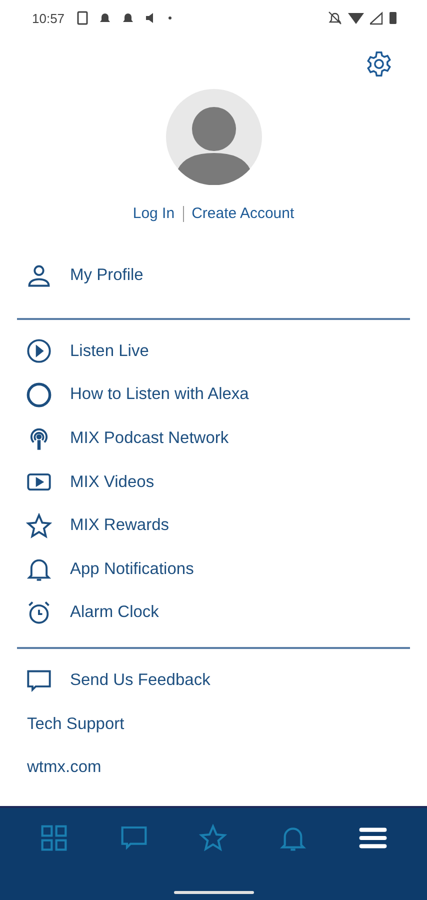 Image resolution: width=427 pixels, height=900 pixels. What do you see at coordinates (39, 395) in the screenshot?
I see `ring-icon` at bounding box center [39, 395].